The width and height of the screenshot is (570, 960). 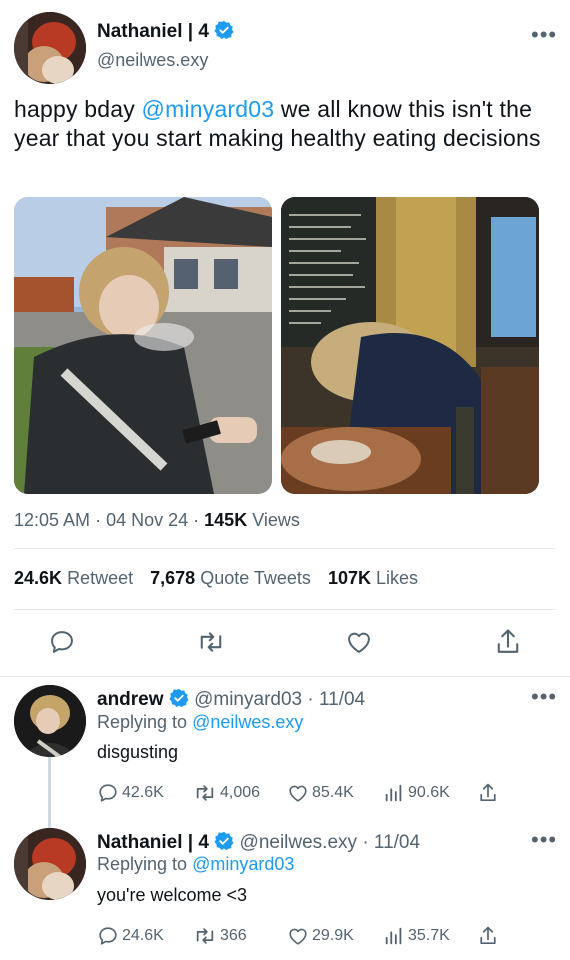 I want to click on author-name: Nathaniel | 4, so click(x=153, y=31).